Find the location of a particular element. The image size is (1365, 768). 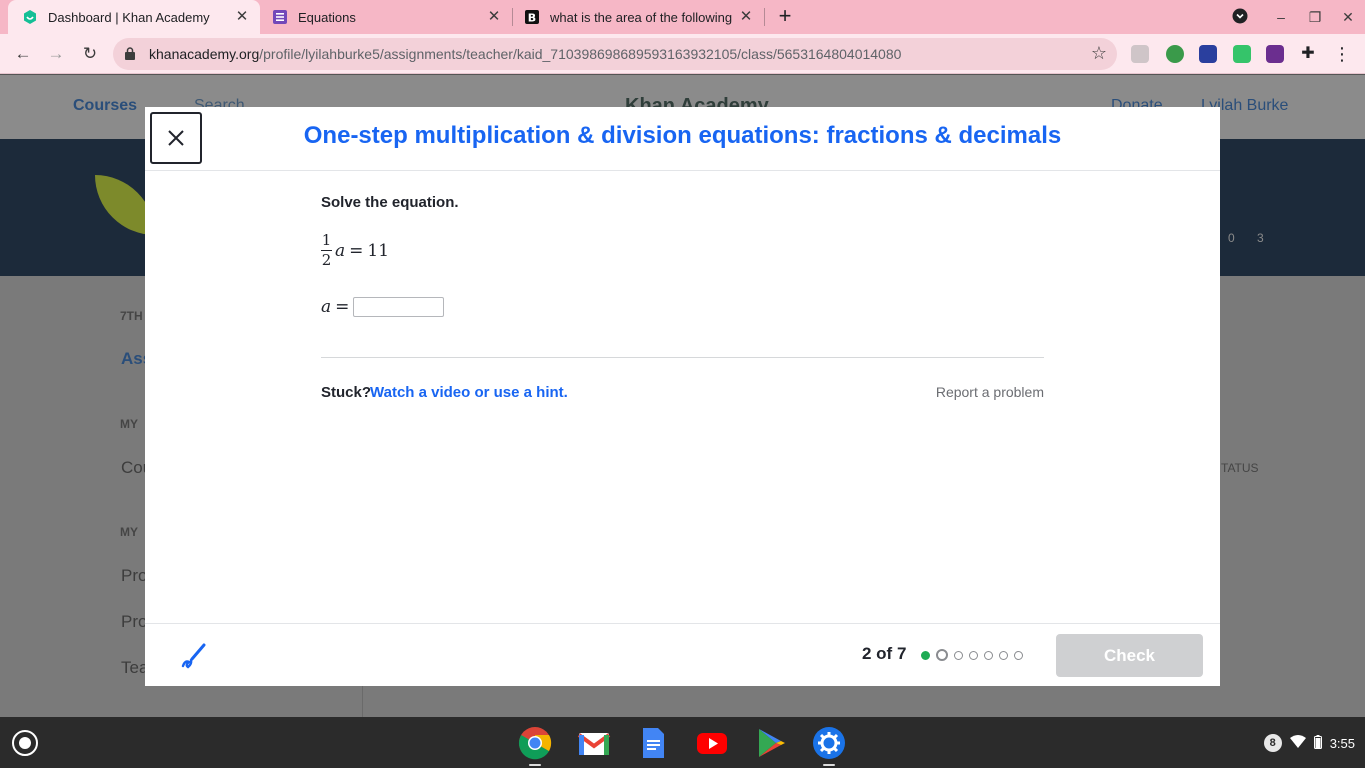

answer-row: a = is located at coordinates (383, 307).